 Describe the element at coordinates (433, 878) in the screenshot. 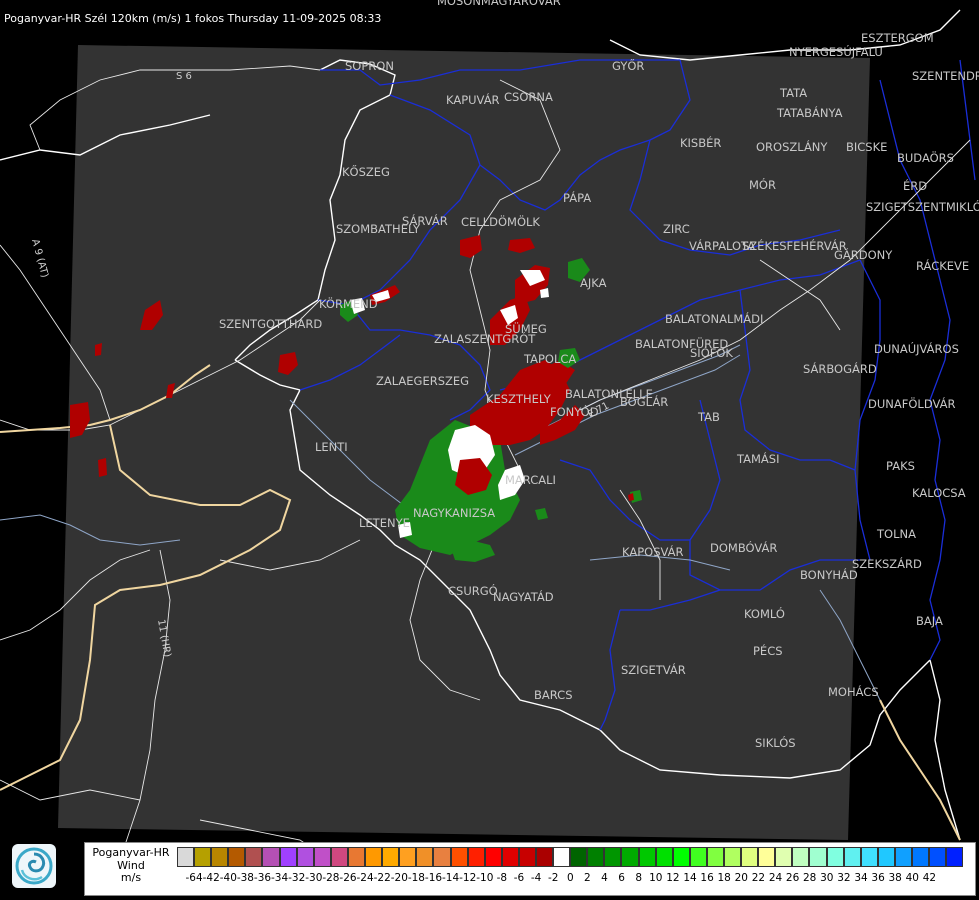

I see `legend-tick-label: -16` at that location.